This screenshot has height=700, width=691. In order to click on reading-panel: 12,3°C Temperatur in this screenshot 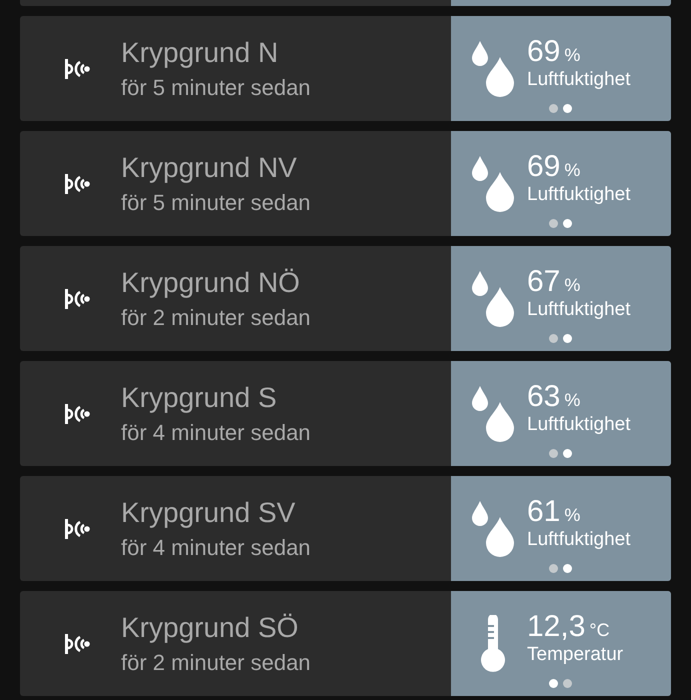, I will do `click(561, 643)`.